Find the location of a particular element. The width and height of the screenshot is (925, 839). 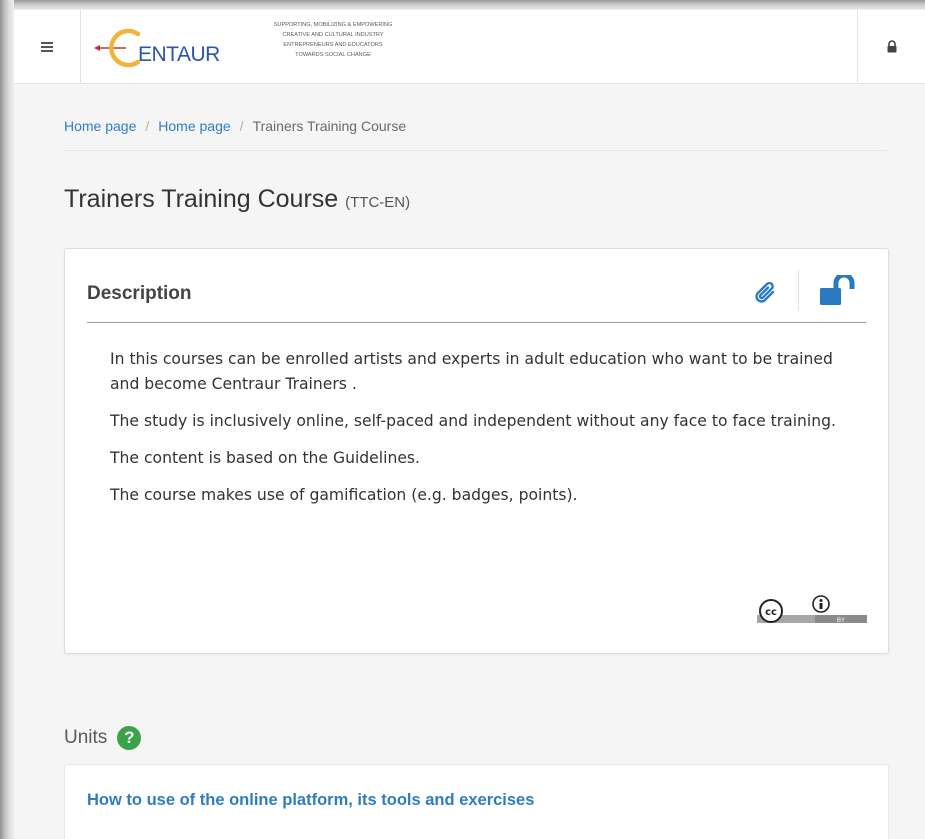

course-code: (TTC-EN) is located at coordinates (378, 202).